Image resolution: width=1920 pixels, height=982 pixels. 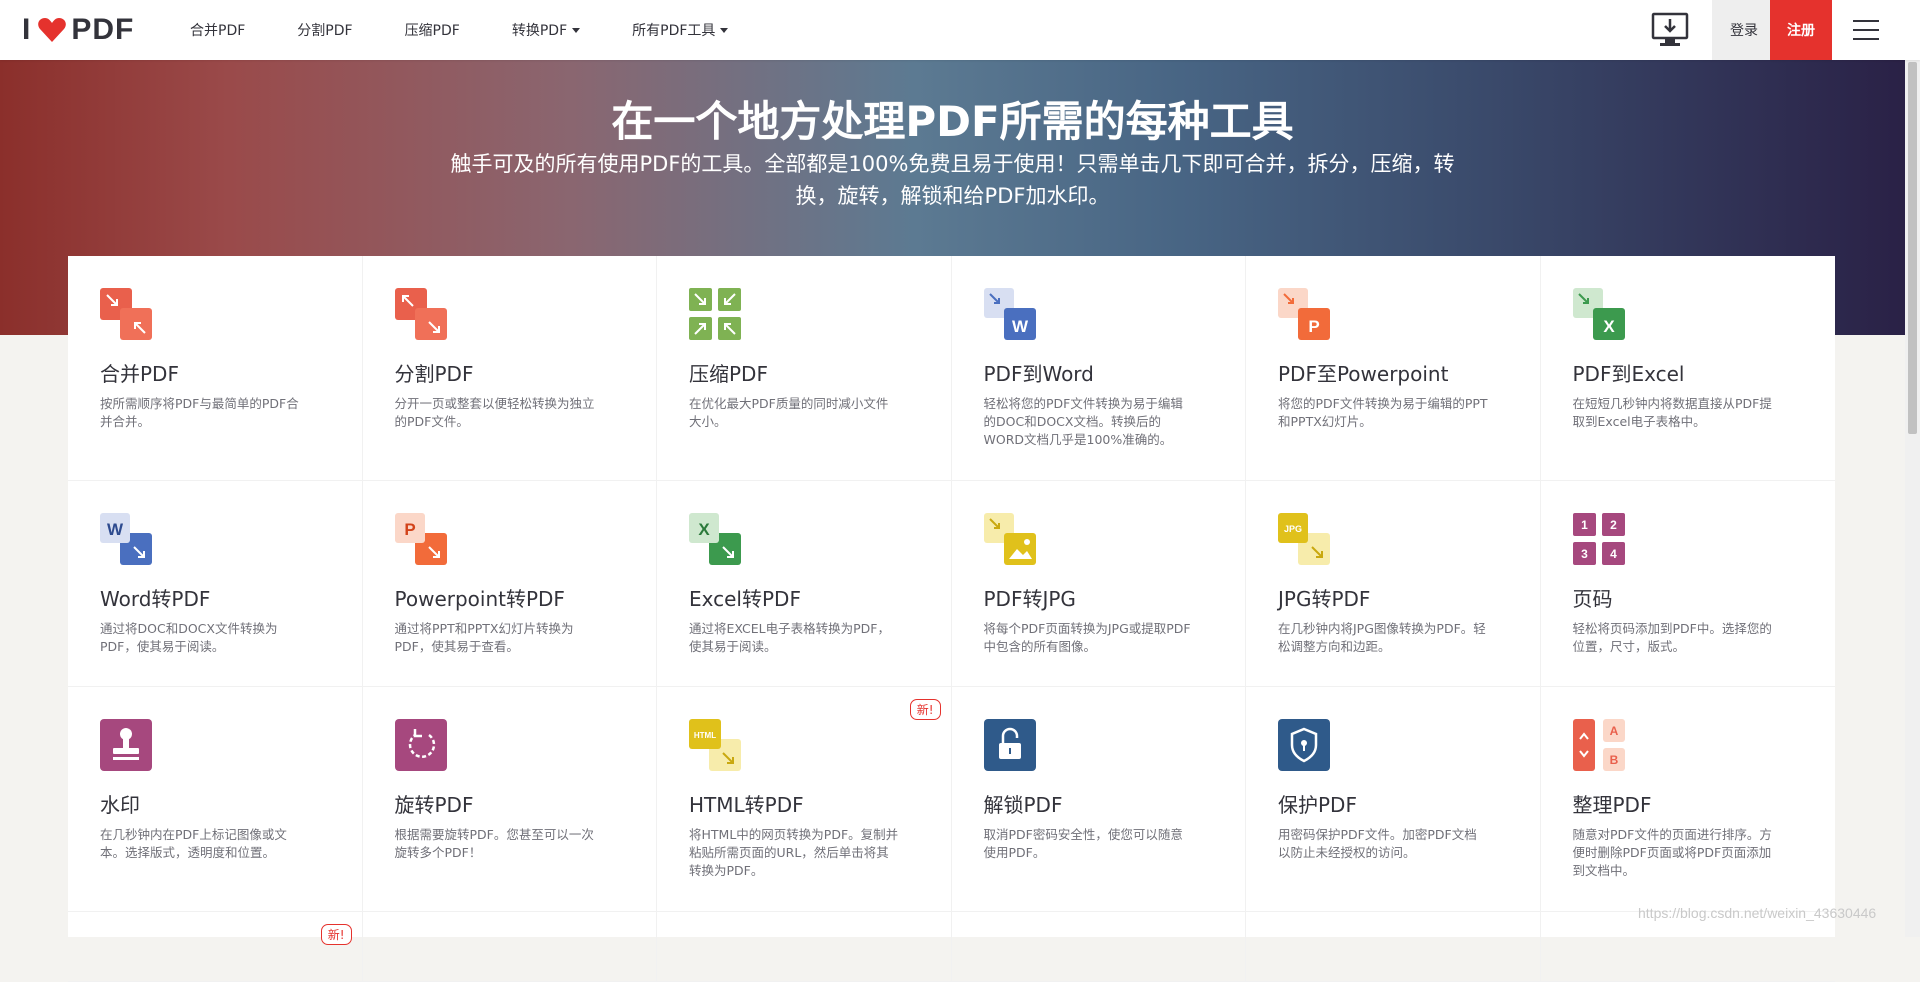 I want to click on tool-title: Powerpoint转PDF, so click(x=479, y=599).